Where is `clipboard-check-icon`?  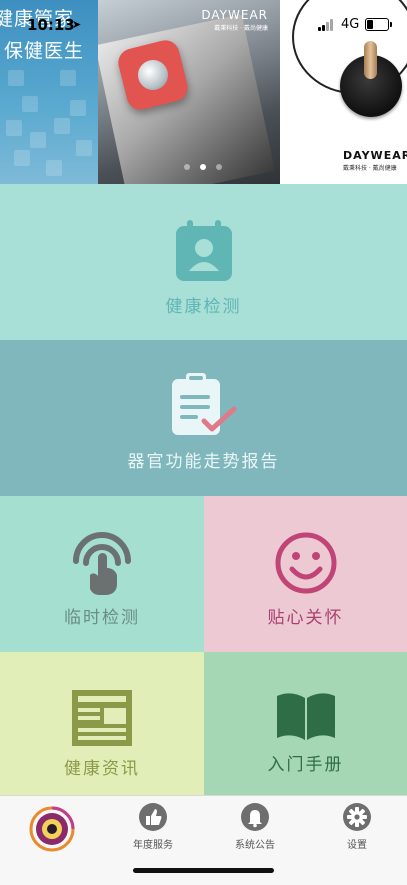 clipboard-check-icon is located at coordinates (203, 404).